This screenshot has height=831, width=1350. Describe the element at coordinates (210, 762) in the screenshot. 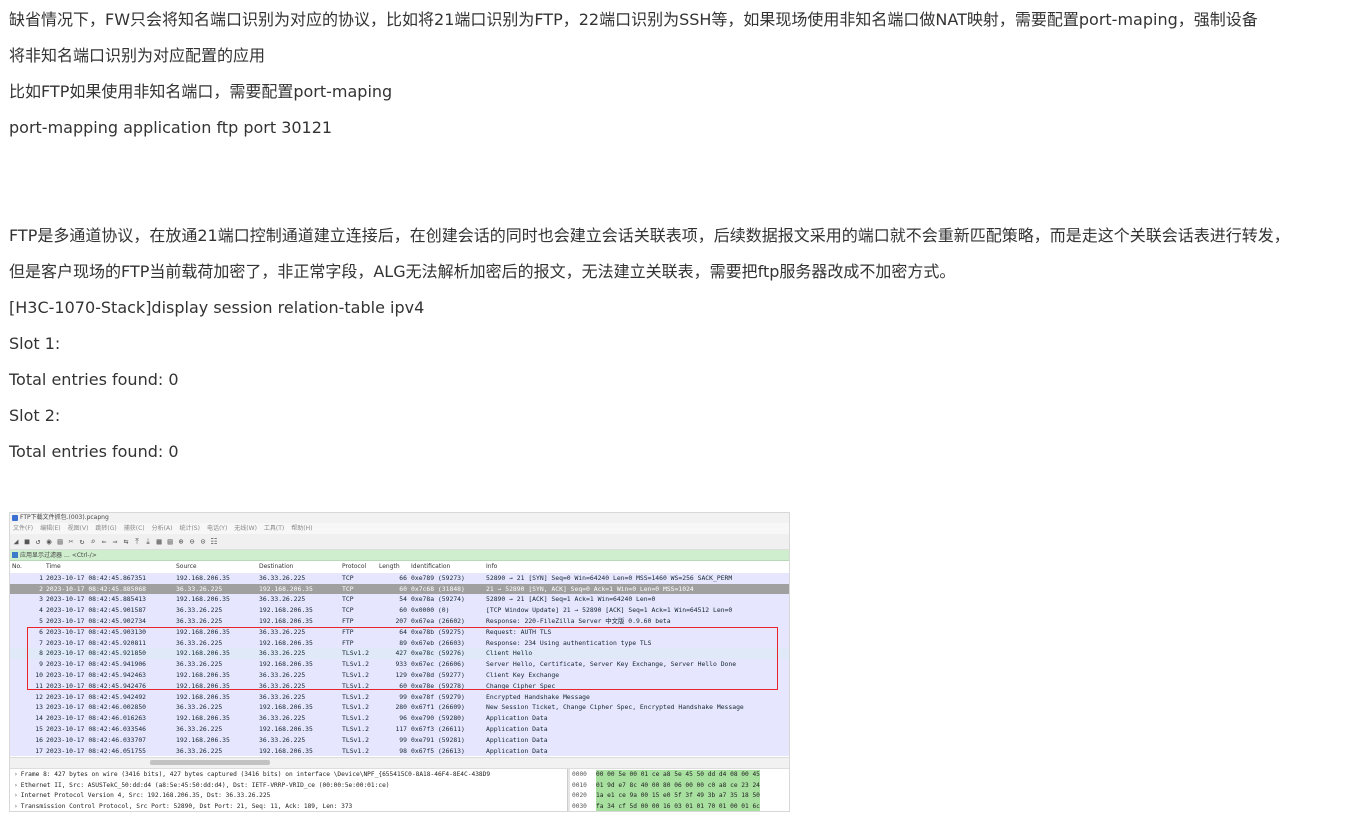

I see `scrollbar-thumb` at that location.